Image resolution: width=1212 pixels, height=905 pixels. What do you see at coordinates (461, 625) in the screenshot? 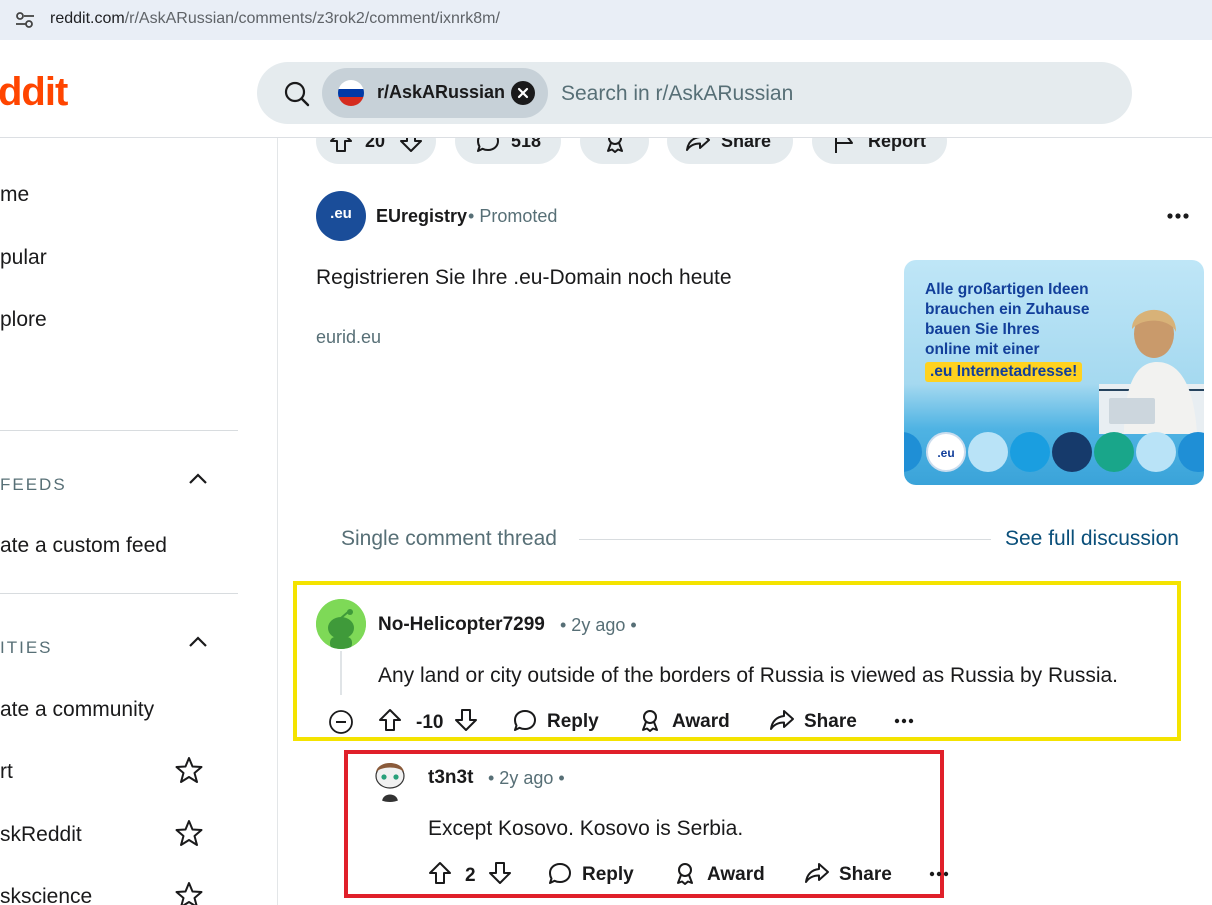
I see `comment-author: No-Helicopter7299` at bounding box center [461, 625].